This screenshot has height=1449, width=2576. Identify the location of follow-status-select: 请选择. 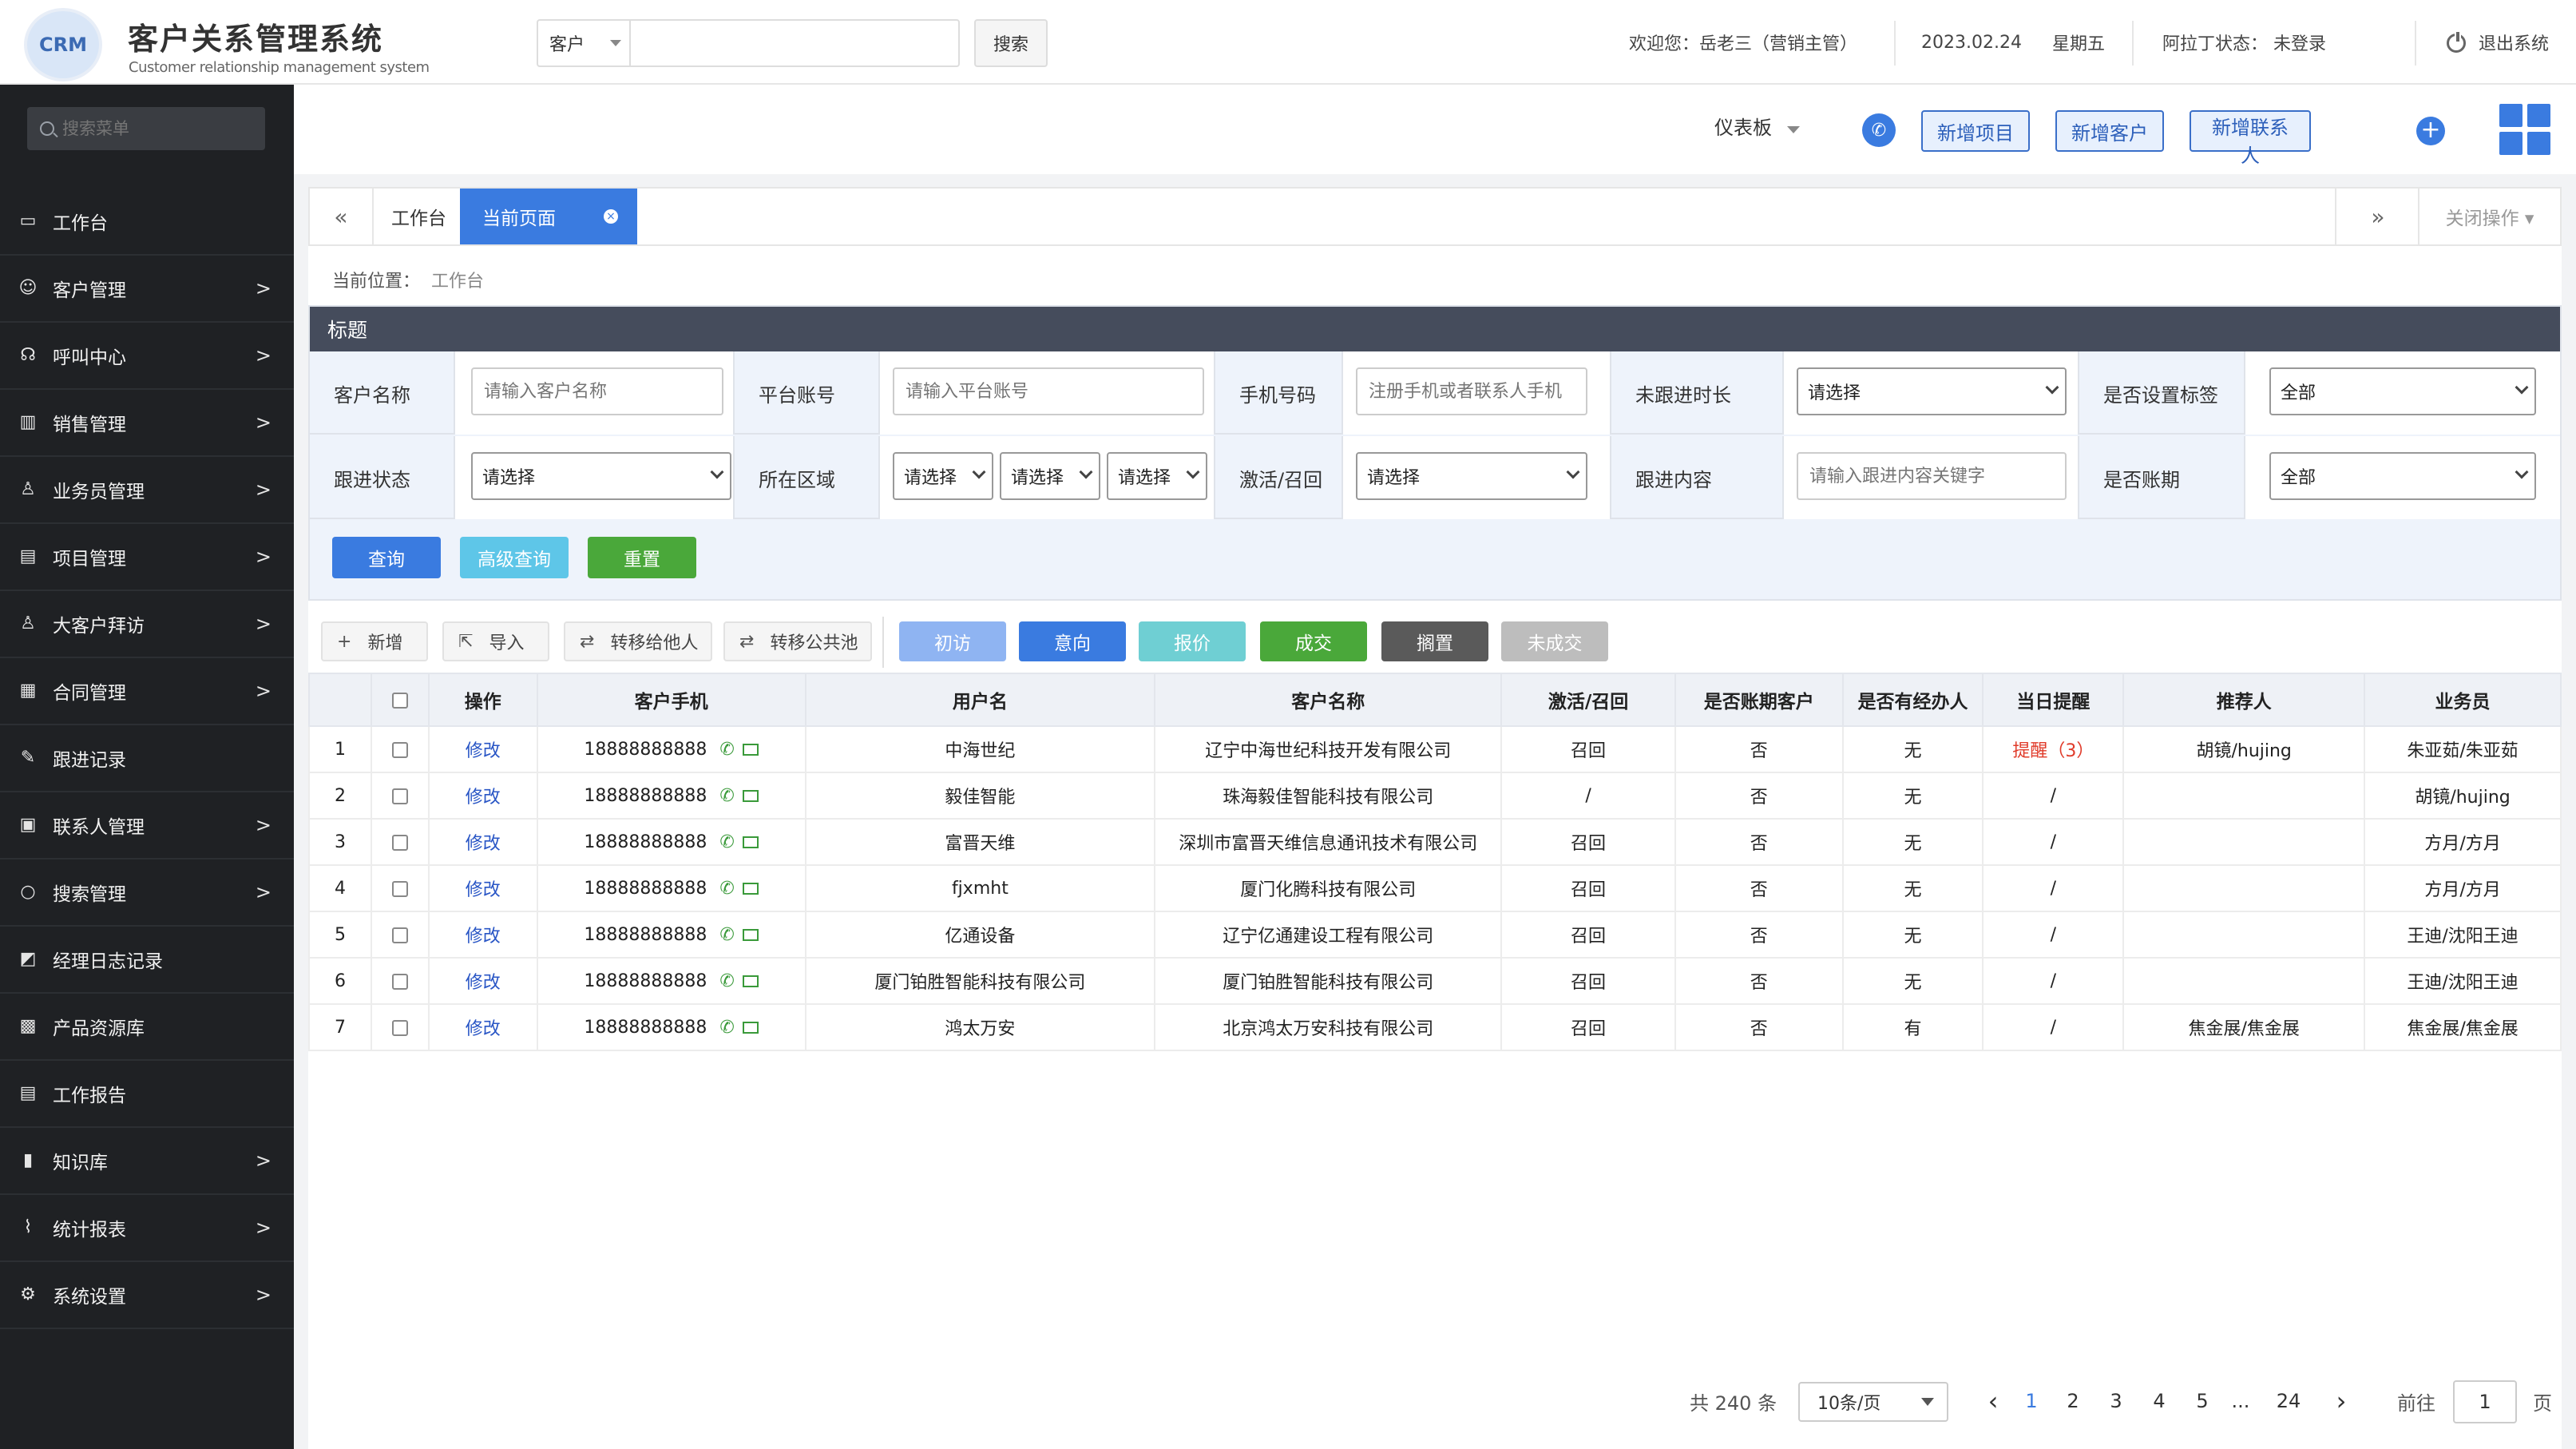
(601, 476).